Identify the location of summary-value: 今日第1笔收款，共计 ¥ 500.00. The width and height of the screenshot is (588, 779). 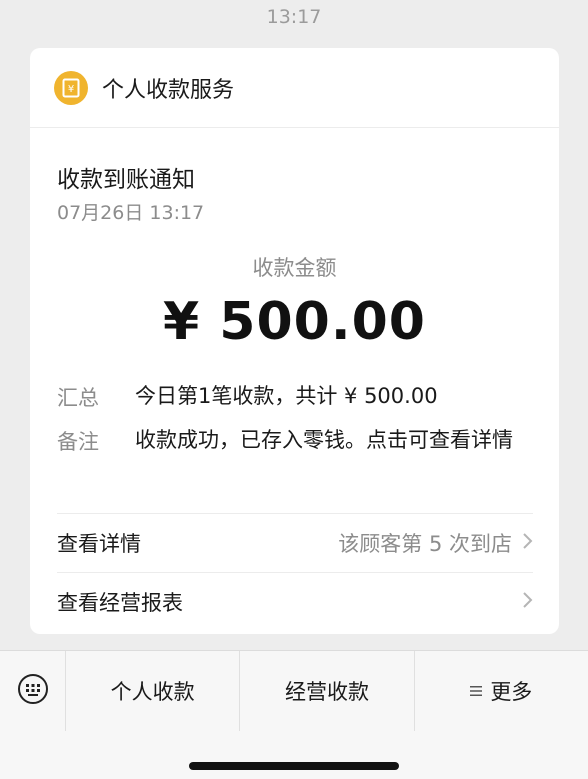
(286, 396).